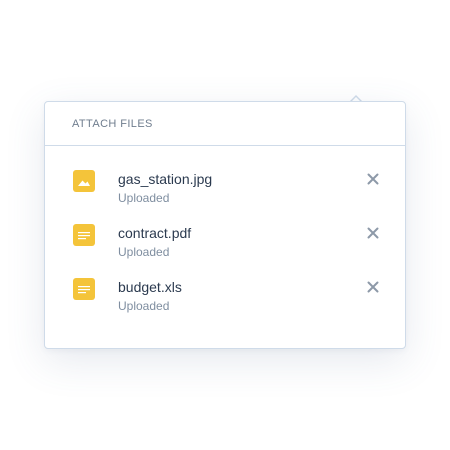  What do you see at coordinates (225, 124) in the screenshot?
I see `popover-header: ATTACH FILES` at bounding box center [225, 124].